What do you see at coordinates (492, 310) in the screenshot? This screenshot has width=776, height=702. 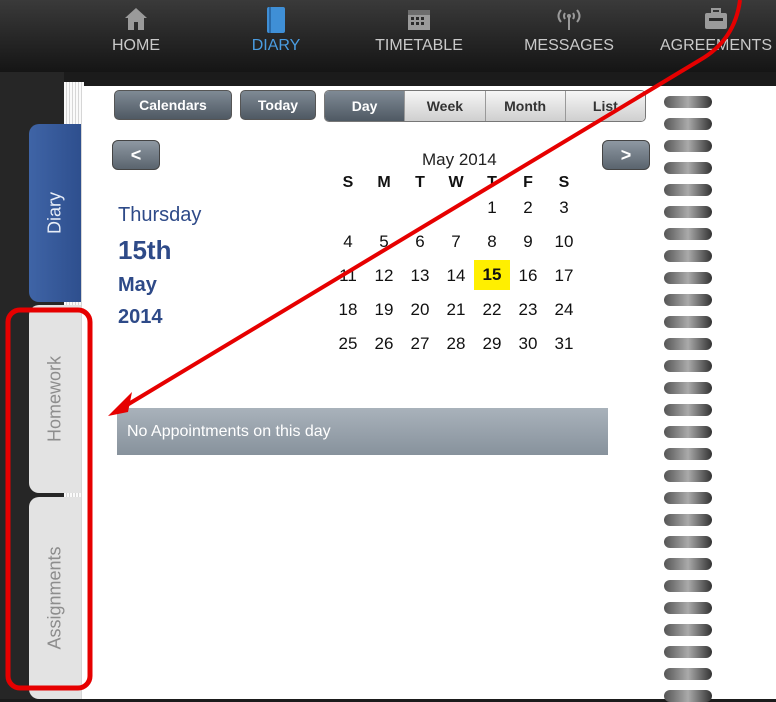 I see `calendar-day: 22` at bounding box center [492, 310].